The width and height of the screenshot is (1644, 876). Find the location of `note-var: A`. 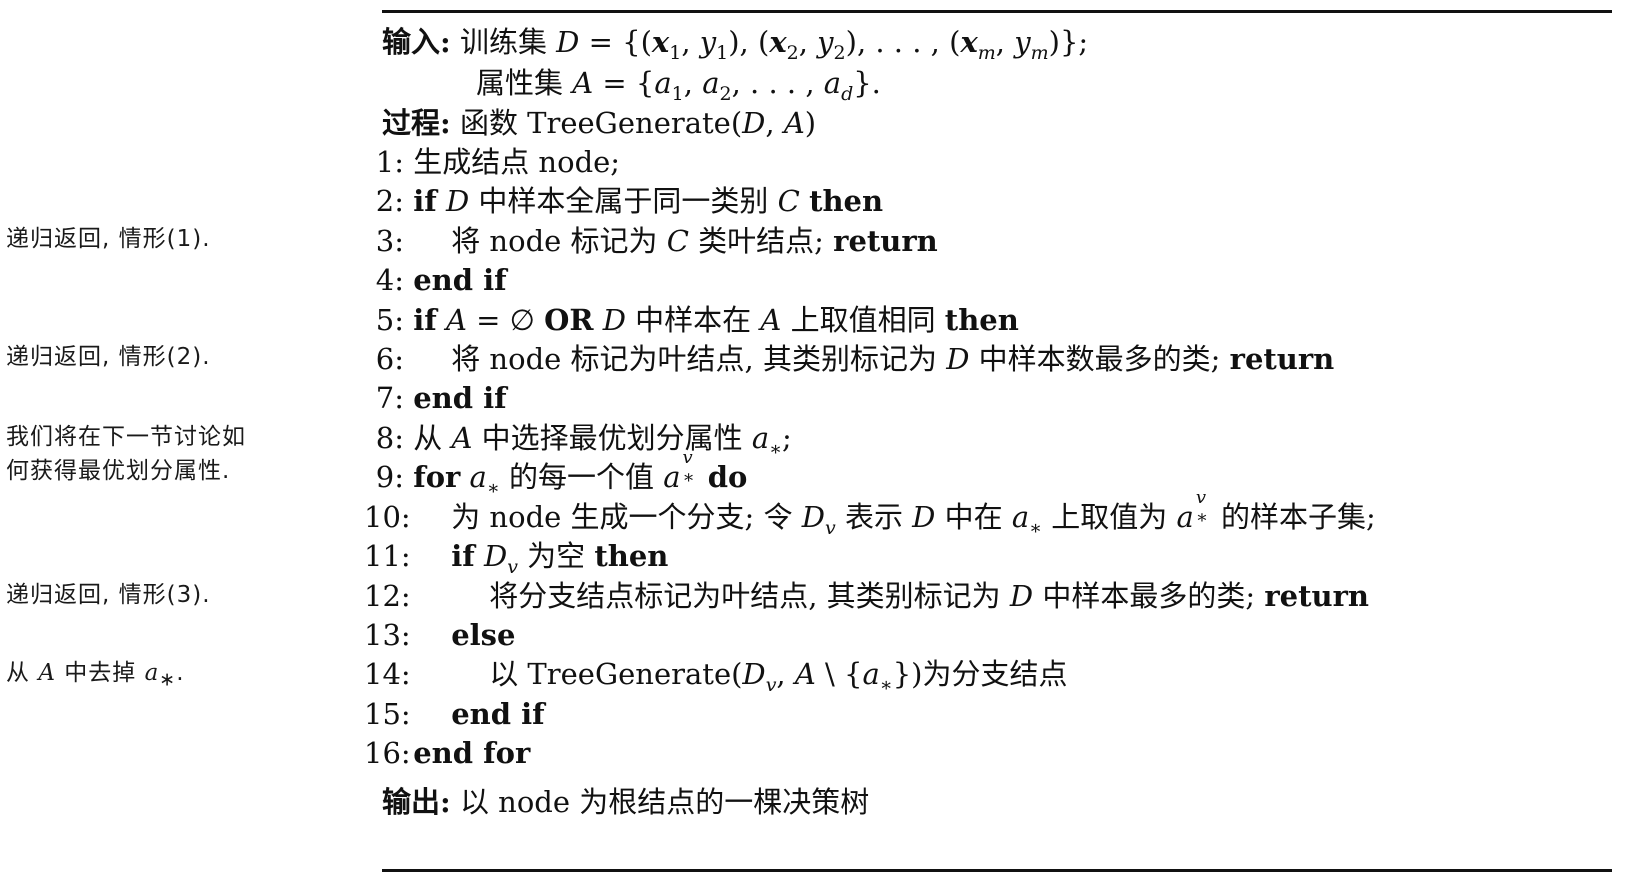

note-var: A is located at coordinates (47, 673).